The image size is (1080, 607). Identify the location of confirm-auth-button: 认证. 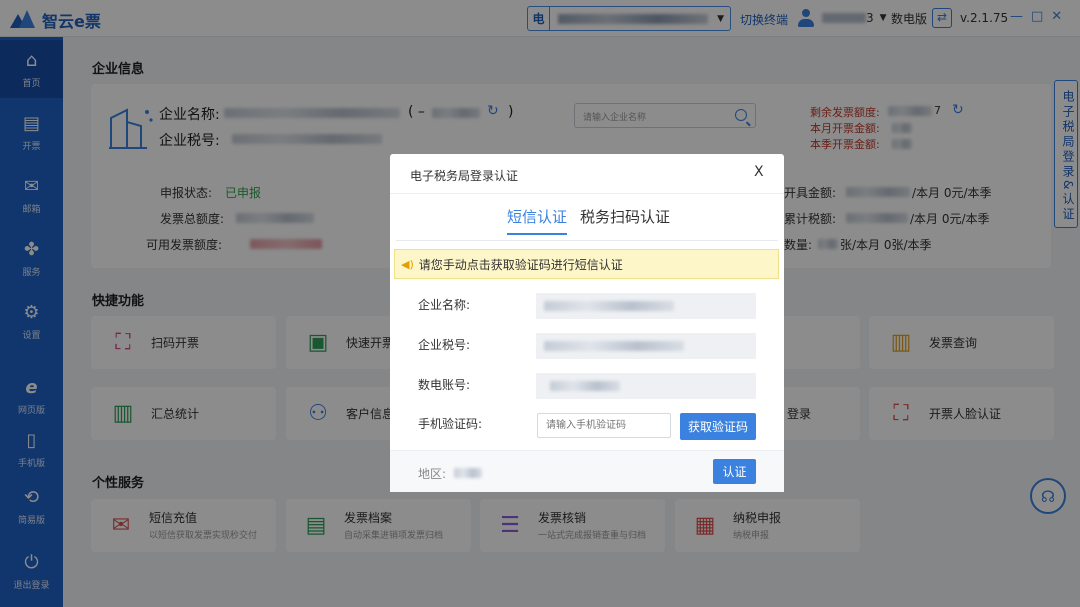
(734, 471).